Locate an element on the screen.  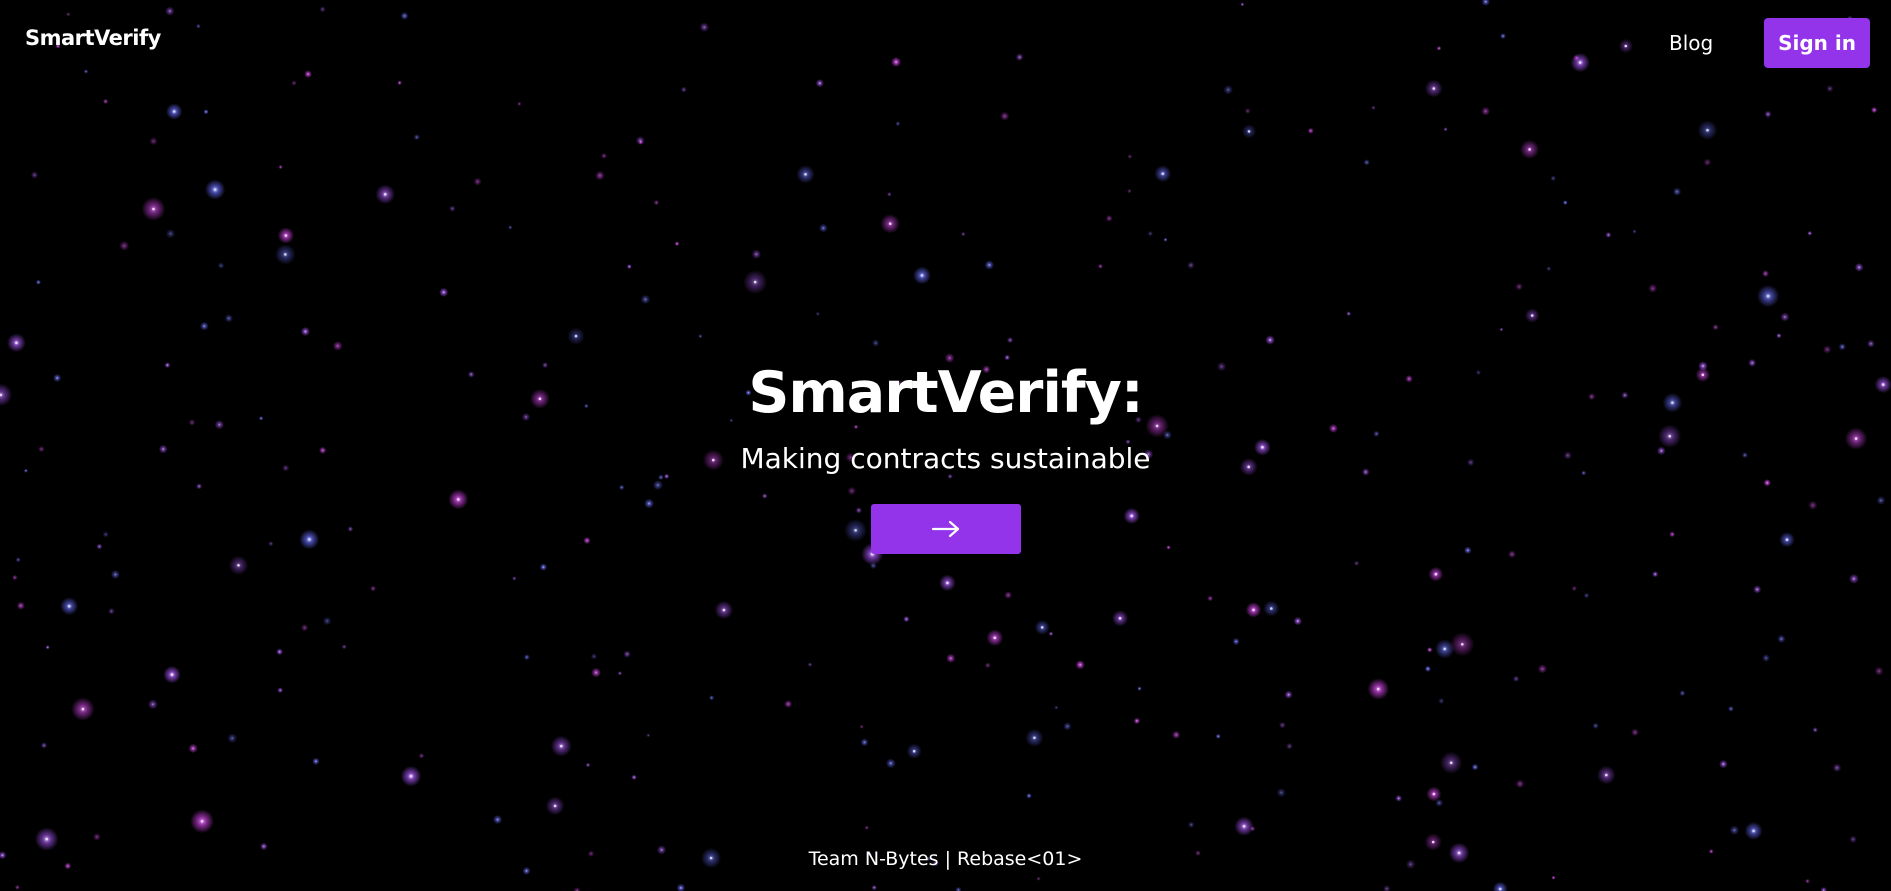
hero-subtitle: Making contracts sustainable is located at coordinates (945, 458).